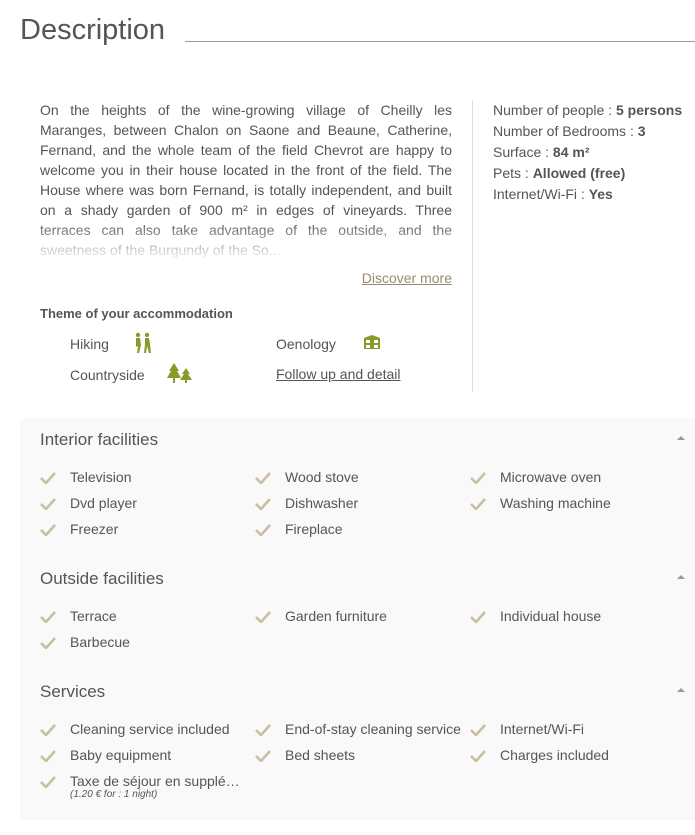 The image size is (695, 835). Describe the element at coordinates (246, 242) in the screenshot. I see `description-fade` at that location.